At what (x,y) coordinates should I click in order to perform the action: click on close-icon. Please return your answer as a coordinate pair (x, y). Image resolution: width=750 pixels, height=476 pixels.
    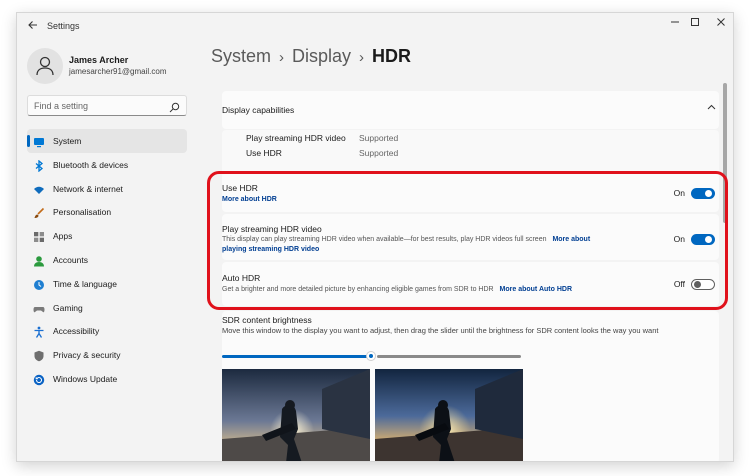
    Looking at the image, I should click on (719, 25).